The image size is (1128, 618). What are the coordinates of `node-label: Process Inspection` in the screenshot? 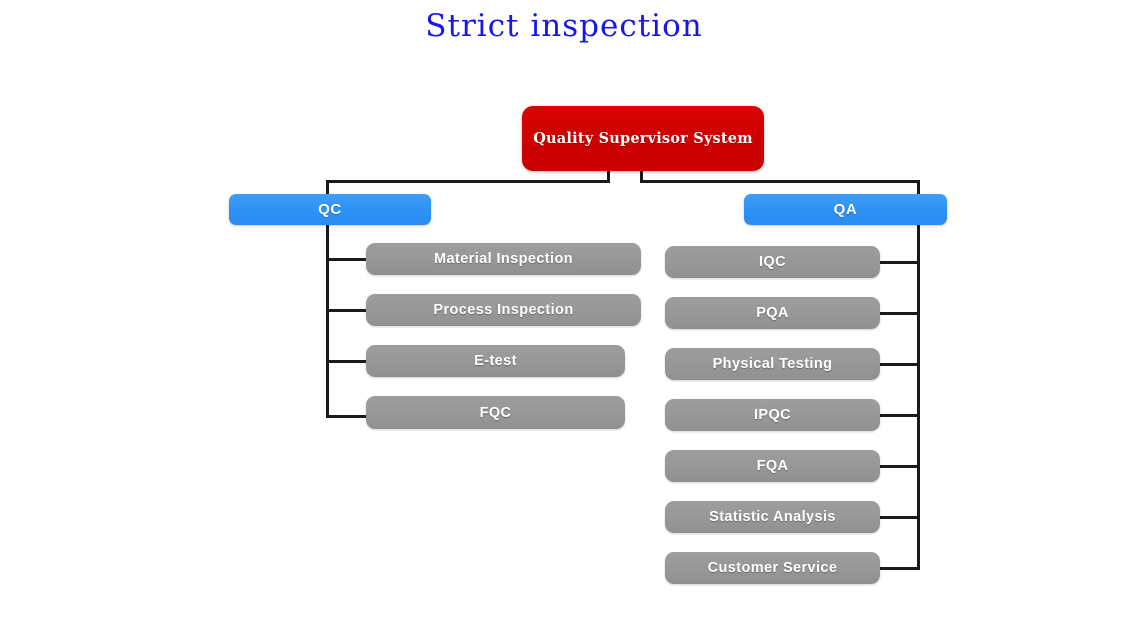 It's located at (503, 310).